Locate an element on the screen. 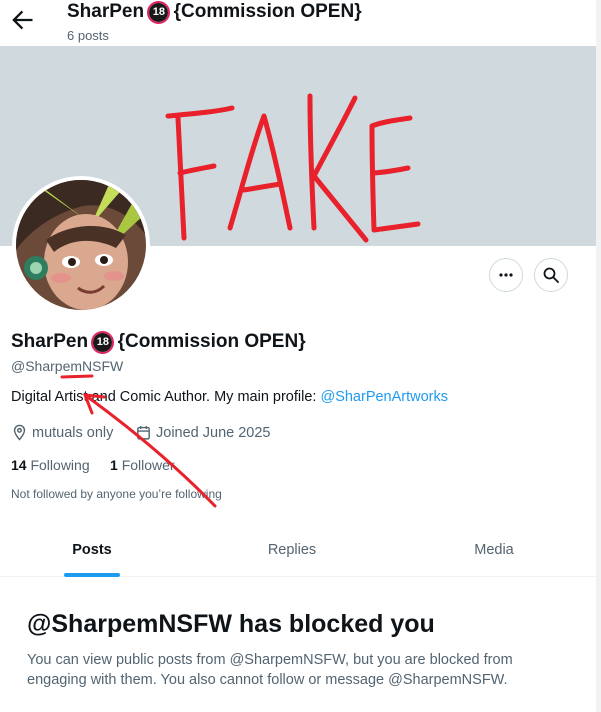  followers-link: 1 Follower is located at coordinates (142, 465).